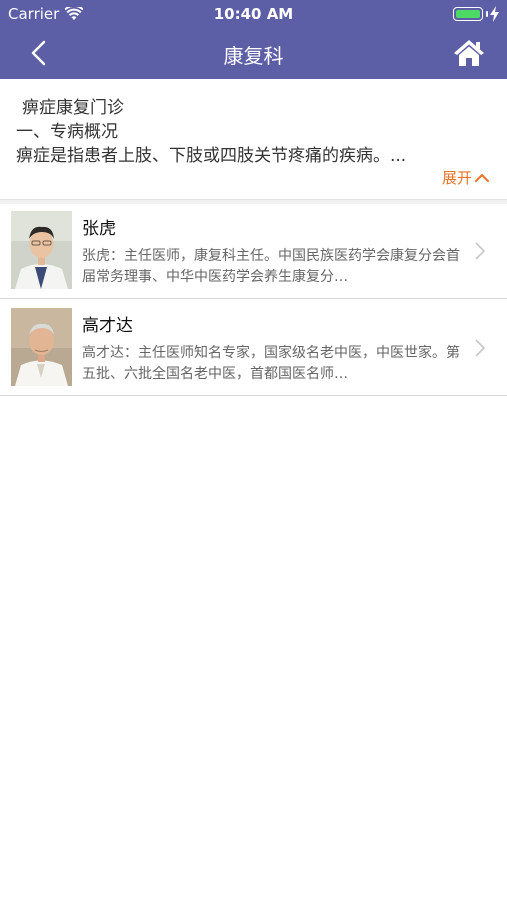 The image size is (507, 900). I want to click on doctor-name: 张虎, so click(99, 229).